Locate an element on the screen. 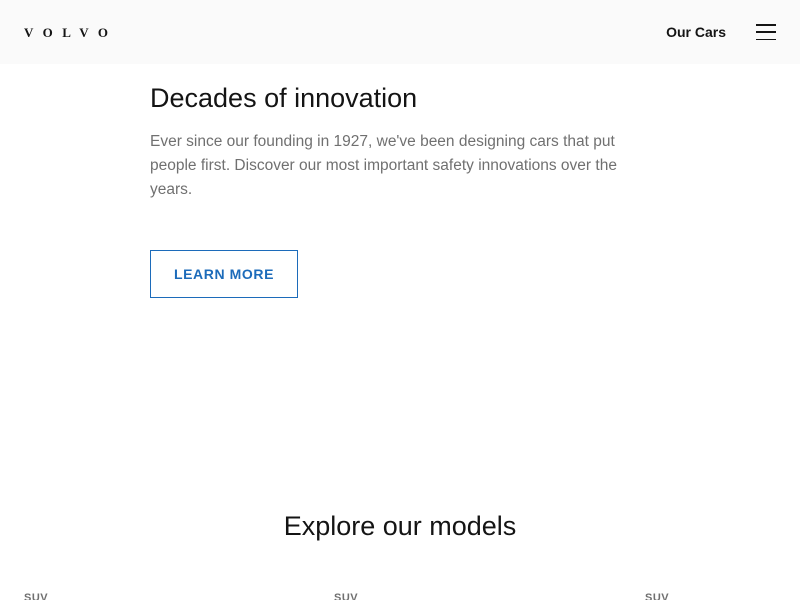 This screenshot has height=600, width=800. explore-models-title: Explore our models is located at coordinates (400, 526).